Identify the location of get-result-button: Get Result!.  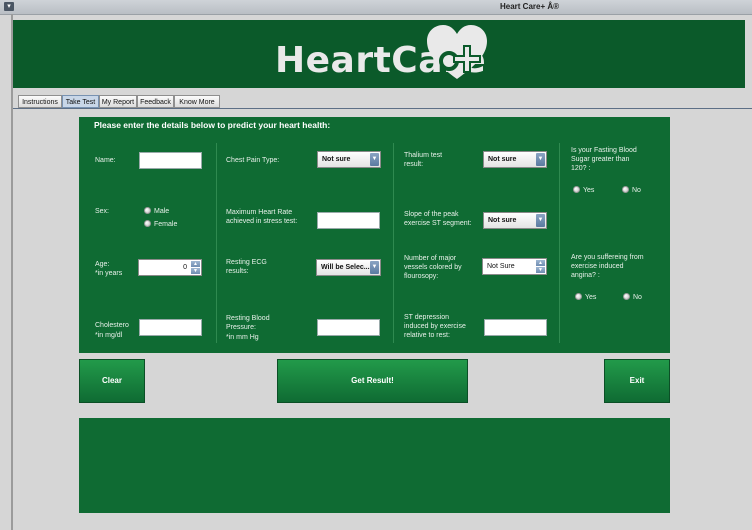
(372, 381).